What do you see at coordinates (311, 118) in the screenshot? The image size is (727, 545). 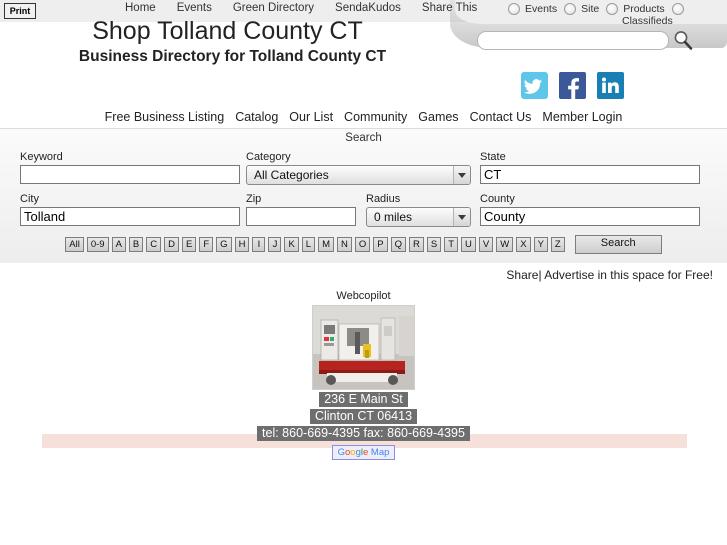 I see `nav-item-our-list: Our List` at bounding box center [311, 118].